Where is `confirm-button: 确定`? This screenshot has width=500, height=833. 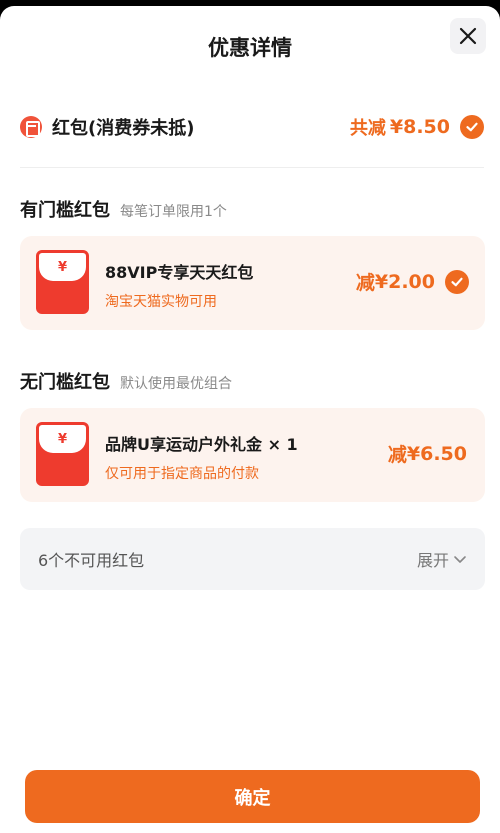
confirm-button: 确定 is located at coordinates (252, 796).